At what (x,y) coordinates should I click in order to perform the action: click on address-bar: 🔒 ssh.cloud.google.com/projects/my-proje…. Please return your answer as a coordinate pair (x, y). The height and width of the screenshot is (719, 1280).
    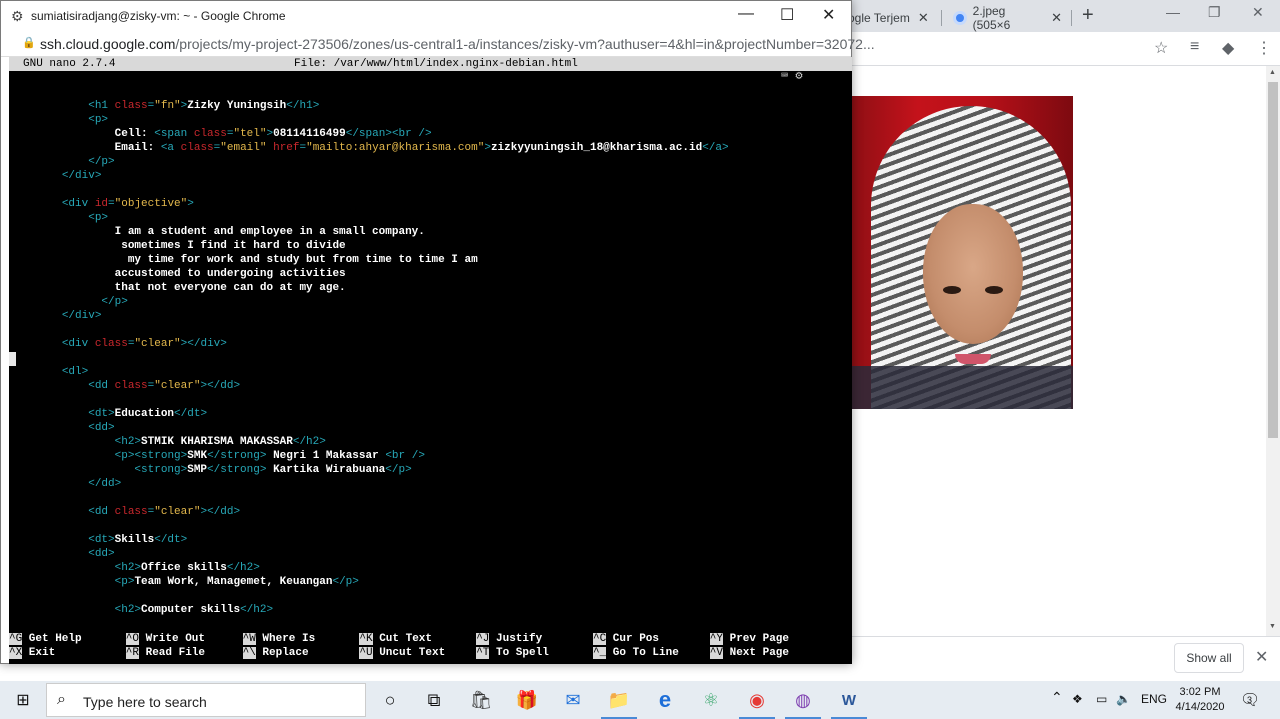
    Looking at the image, I should click on (438, 44).